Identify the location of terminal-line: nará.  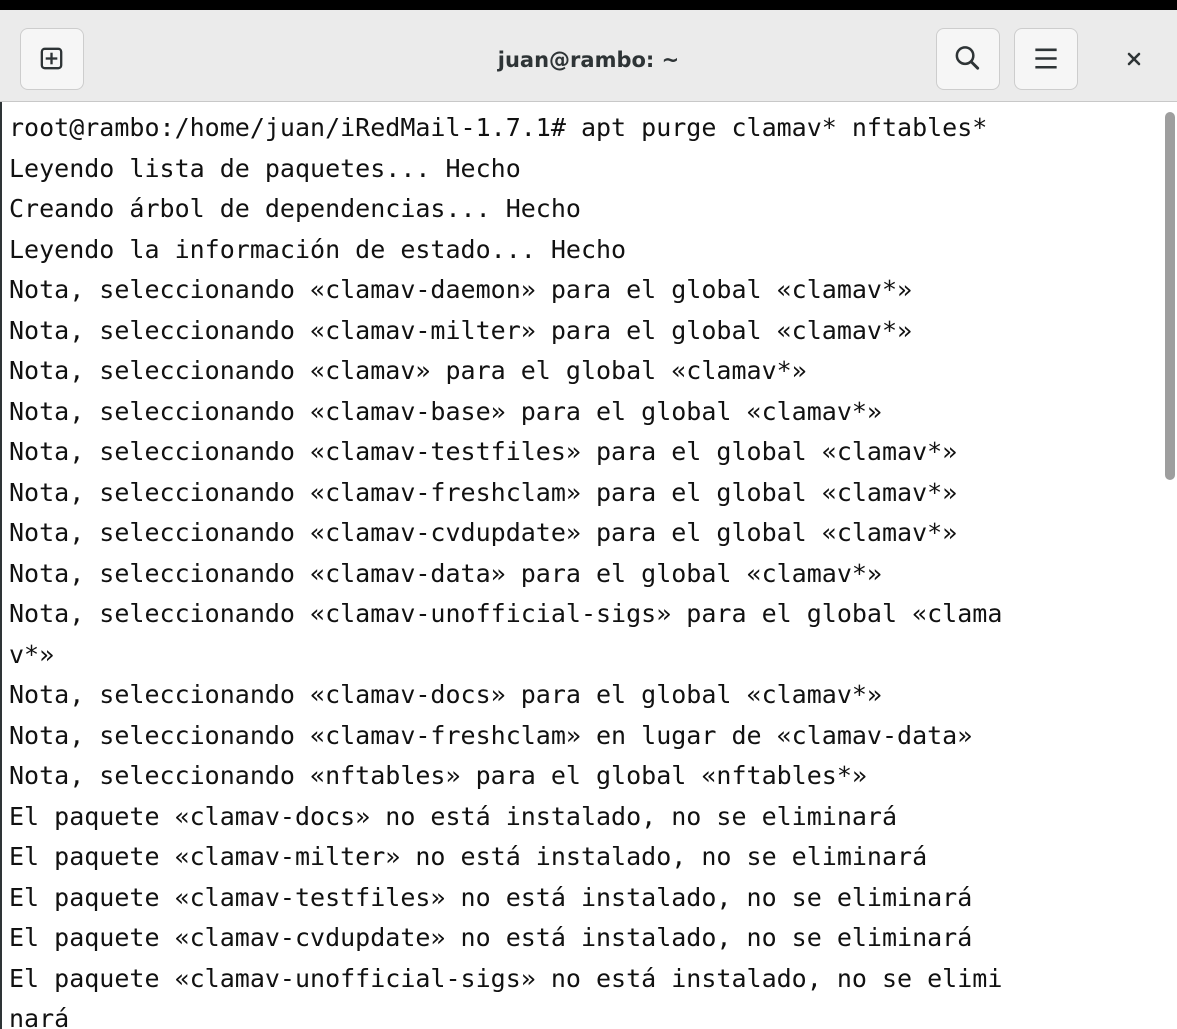
(39, 1016).